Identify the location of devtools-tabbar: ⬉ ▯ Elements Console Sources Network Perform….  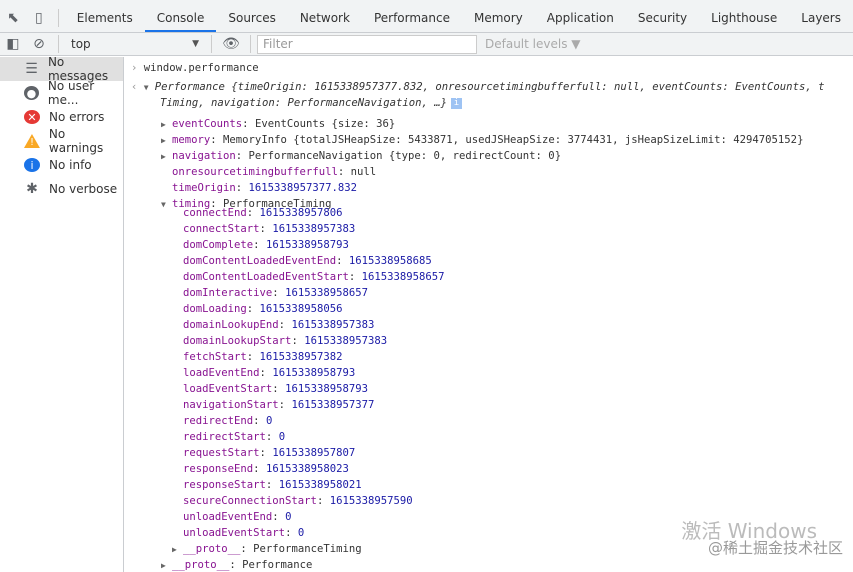
(426, 18).